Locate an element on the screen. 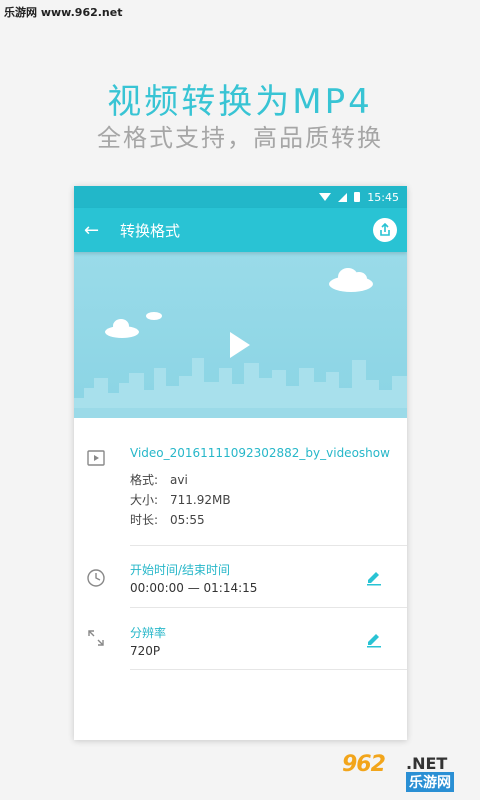 The image size is (480, 800). logo-cn: 乐游网 is located at coordinates (430, 782).